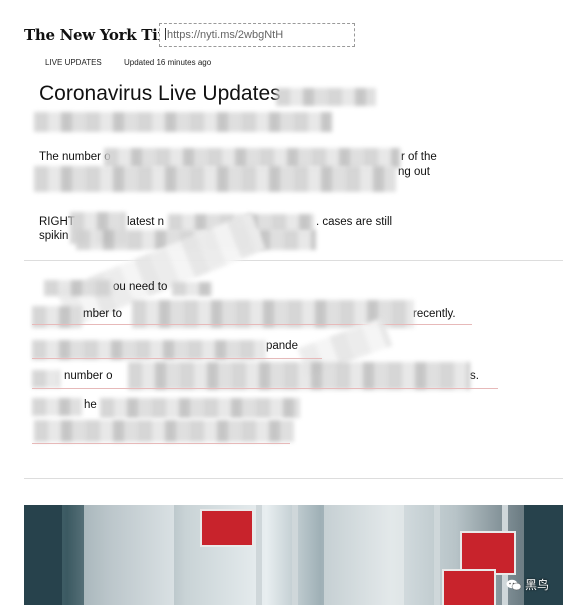 This screenshot has height=605, width=563. I want to click on watermark: 黑鸟, so click(527, 584).